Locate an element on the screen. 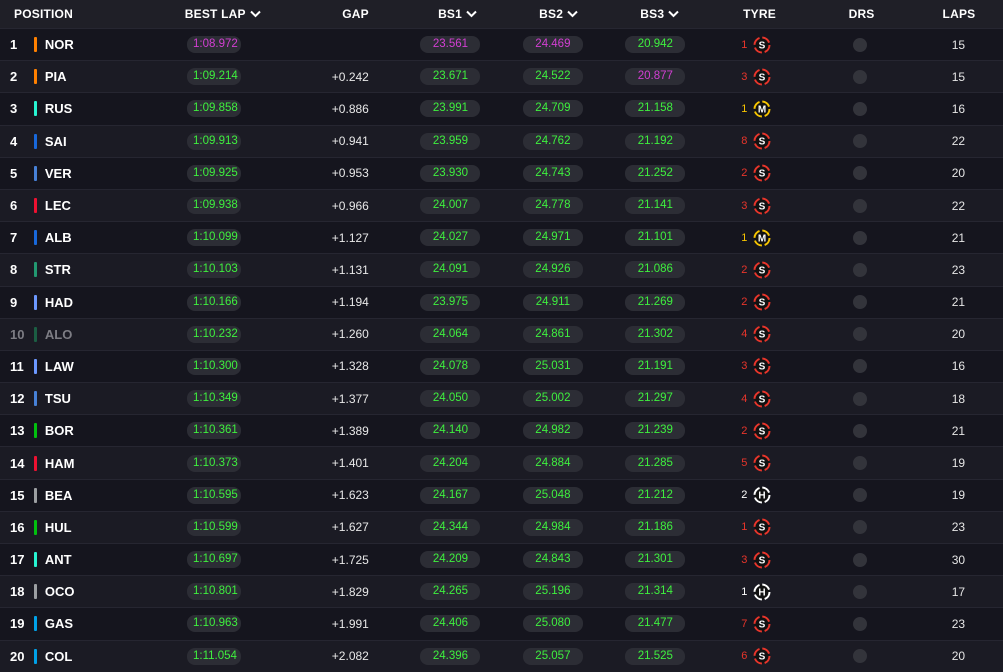 This screenshot has height=672, width=1003. bs3-cell: 21.525 is located at coordinates (655, 656).